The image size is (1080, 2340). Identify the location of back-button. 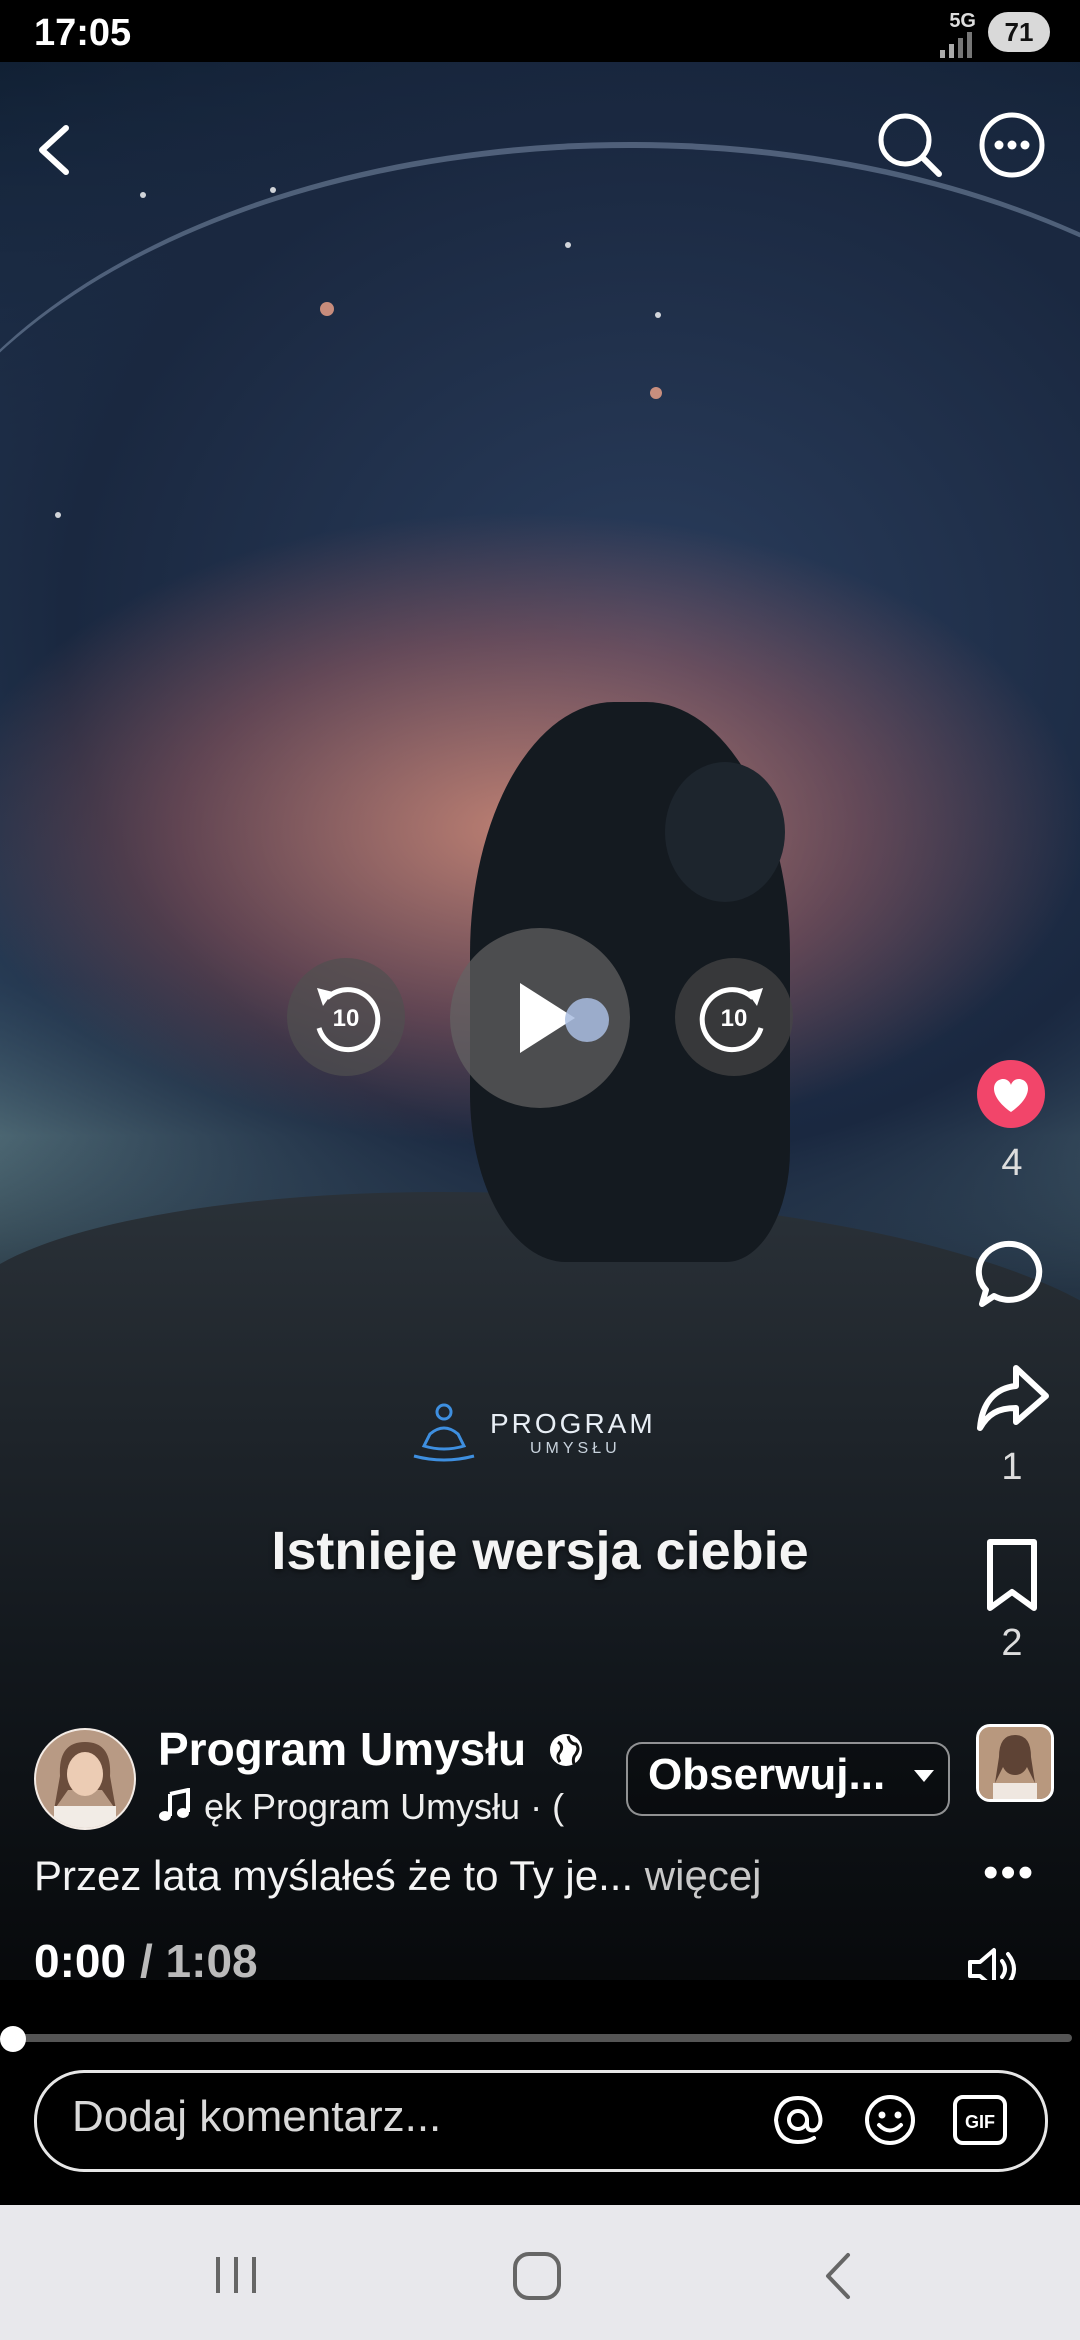
(55, 150).